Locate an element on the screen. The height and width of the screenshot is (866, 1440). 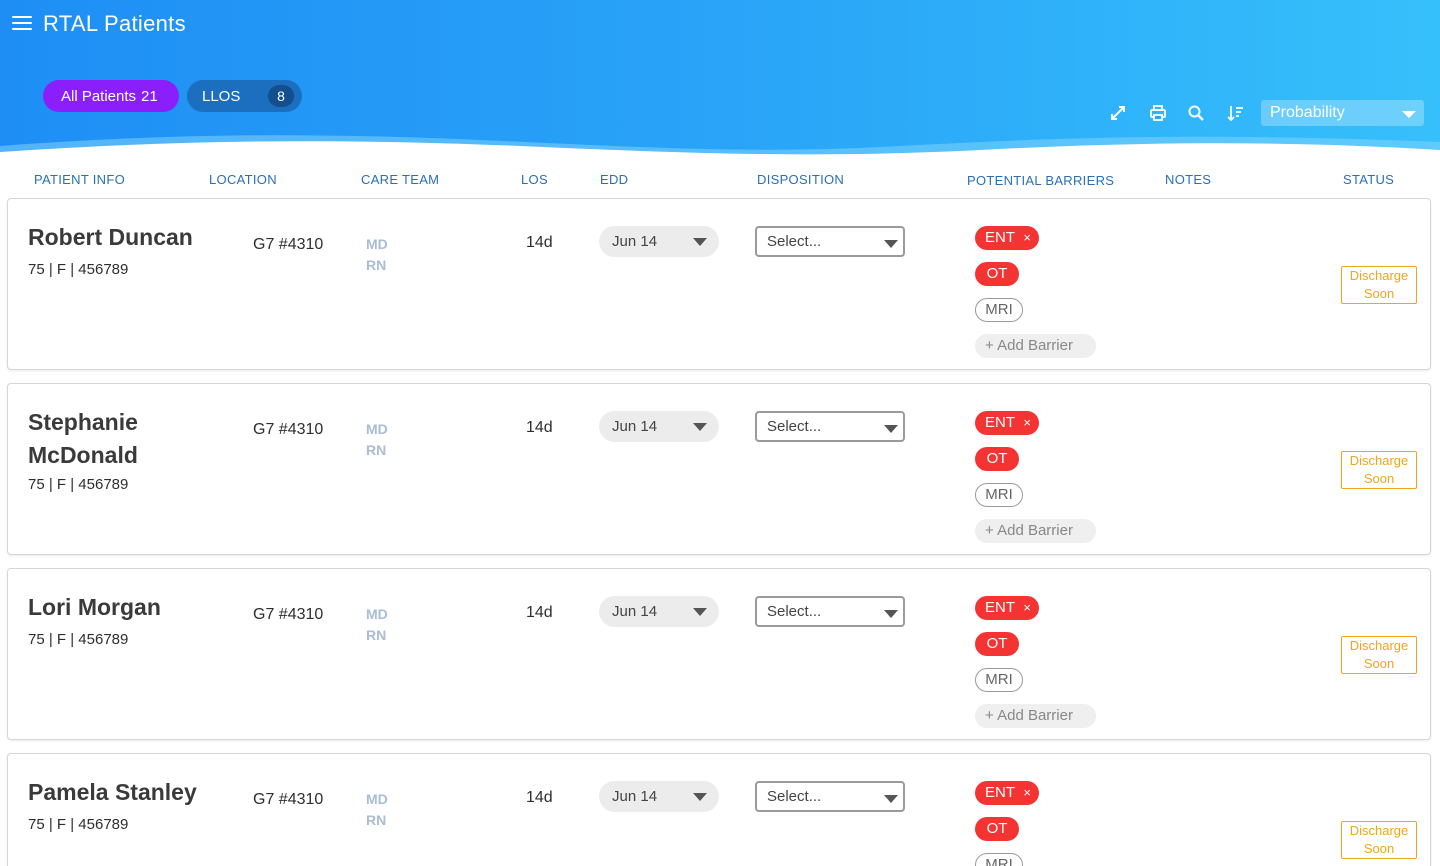
patient-name: Pamela Stanley is located at coordinates (123, 792).